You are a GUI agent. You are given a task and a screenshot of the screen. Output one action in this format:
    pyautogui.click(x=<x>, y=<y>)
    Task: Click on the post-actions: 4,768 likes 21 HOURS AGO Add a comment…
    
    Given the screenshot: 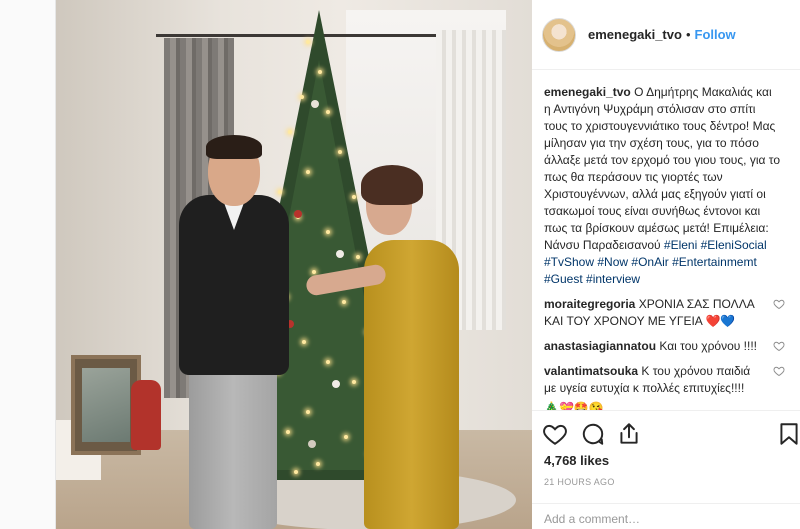 What is the action you would take?
    pyautogui.click(x=666, y=469)
    